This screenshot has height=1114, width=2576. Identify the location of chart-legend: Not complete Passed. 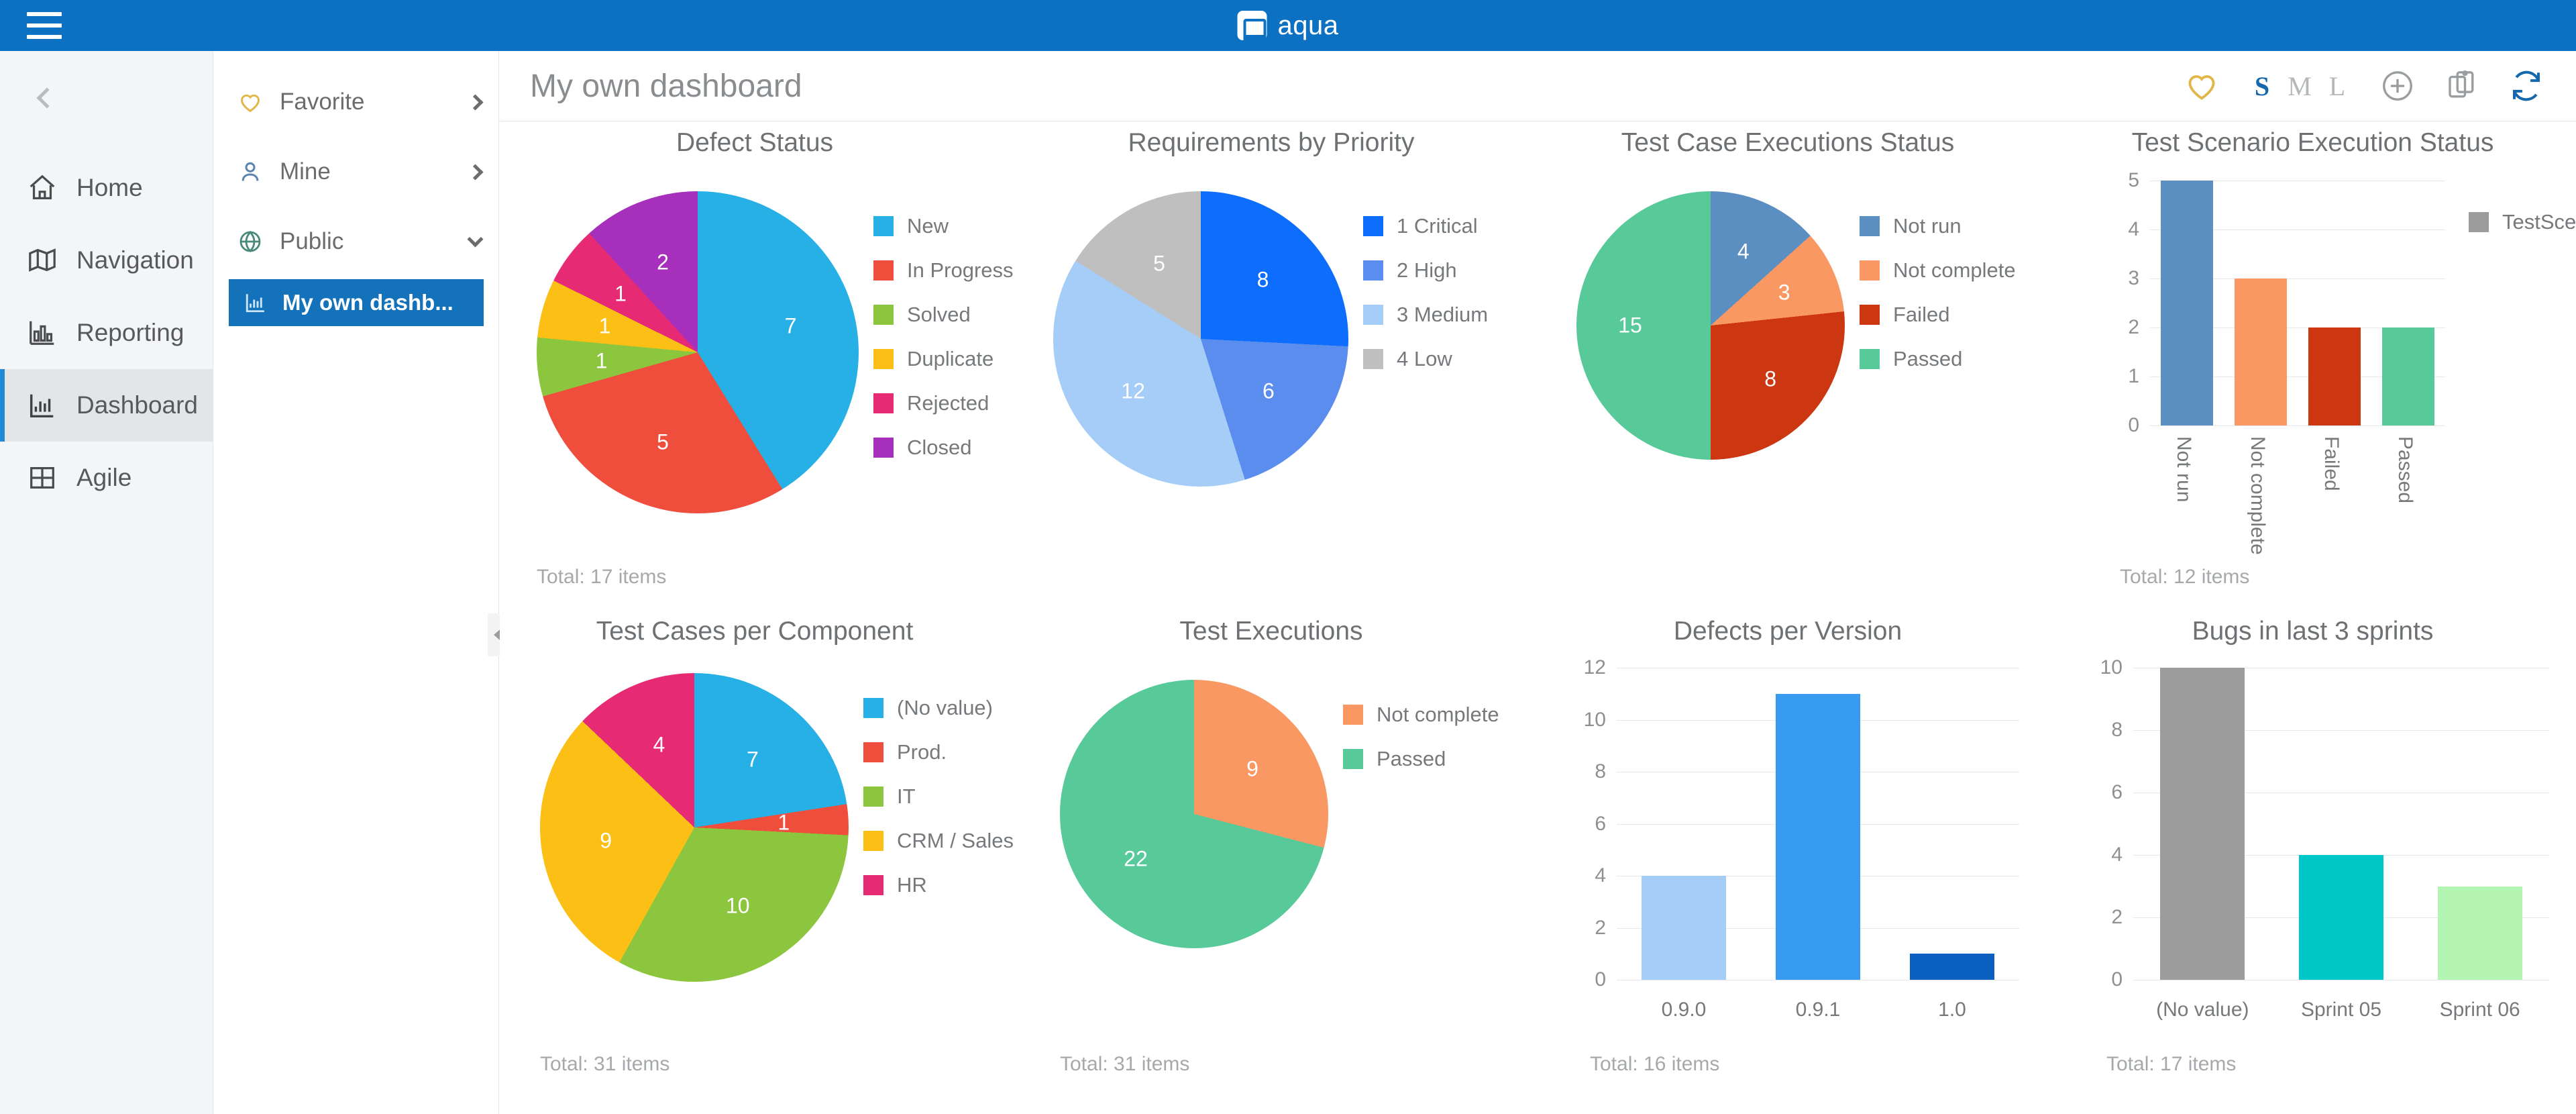
(1421, 747).